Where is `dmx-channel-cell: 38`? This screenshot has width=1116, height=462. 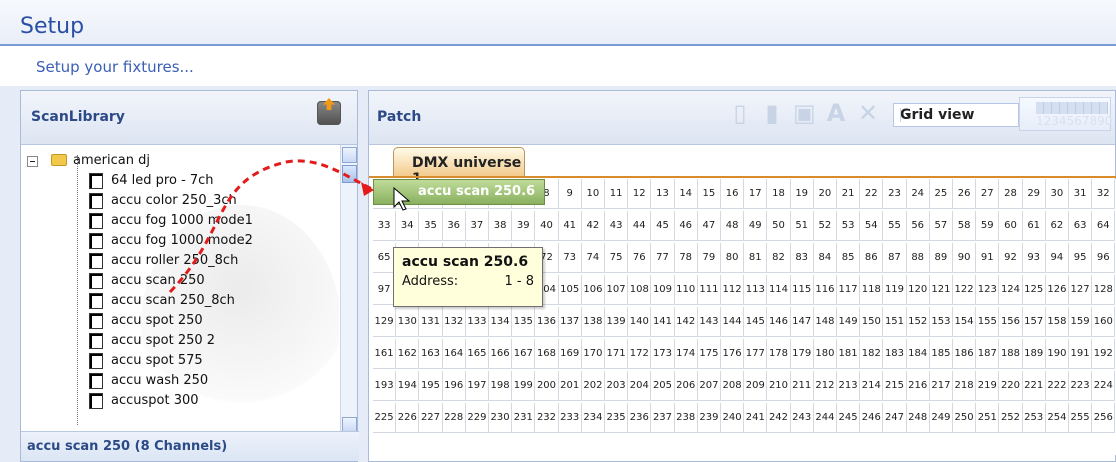
dmx-channel-cell: 38 is located at coordinates (501, 226).